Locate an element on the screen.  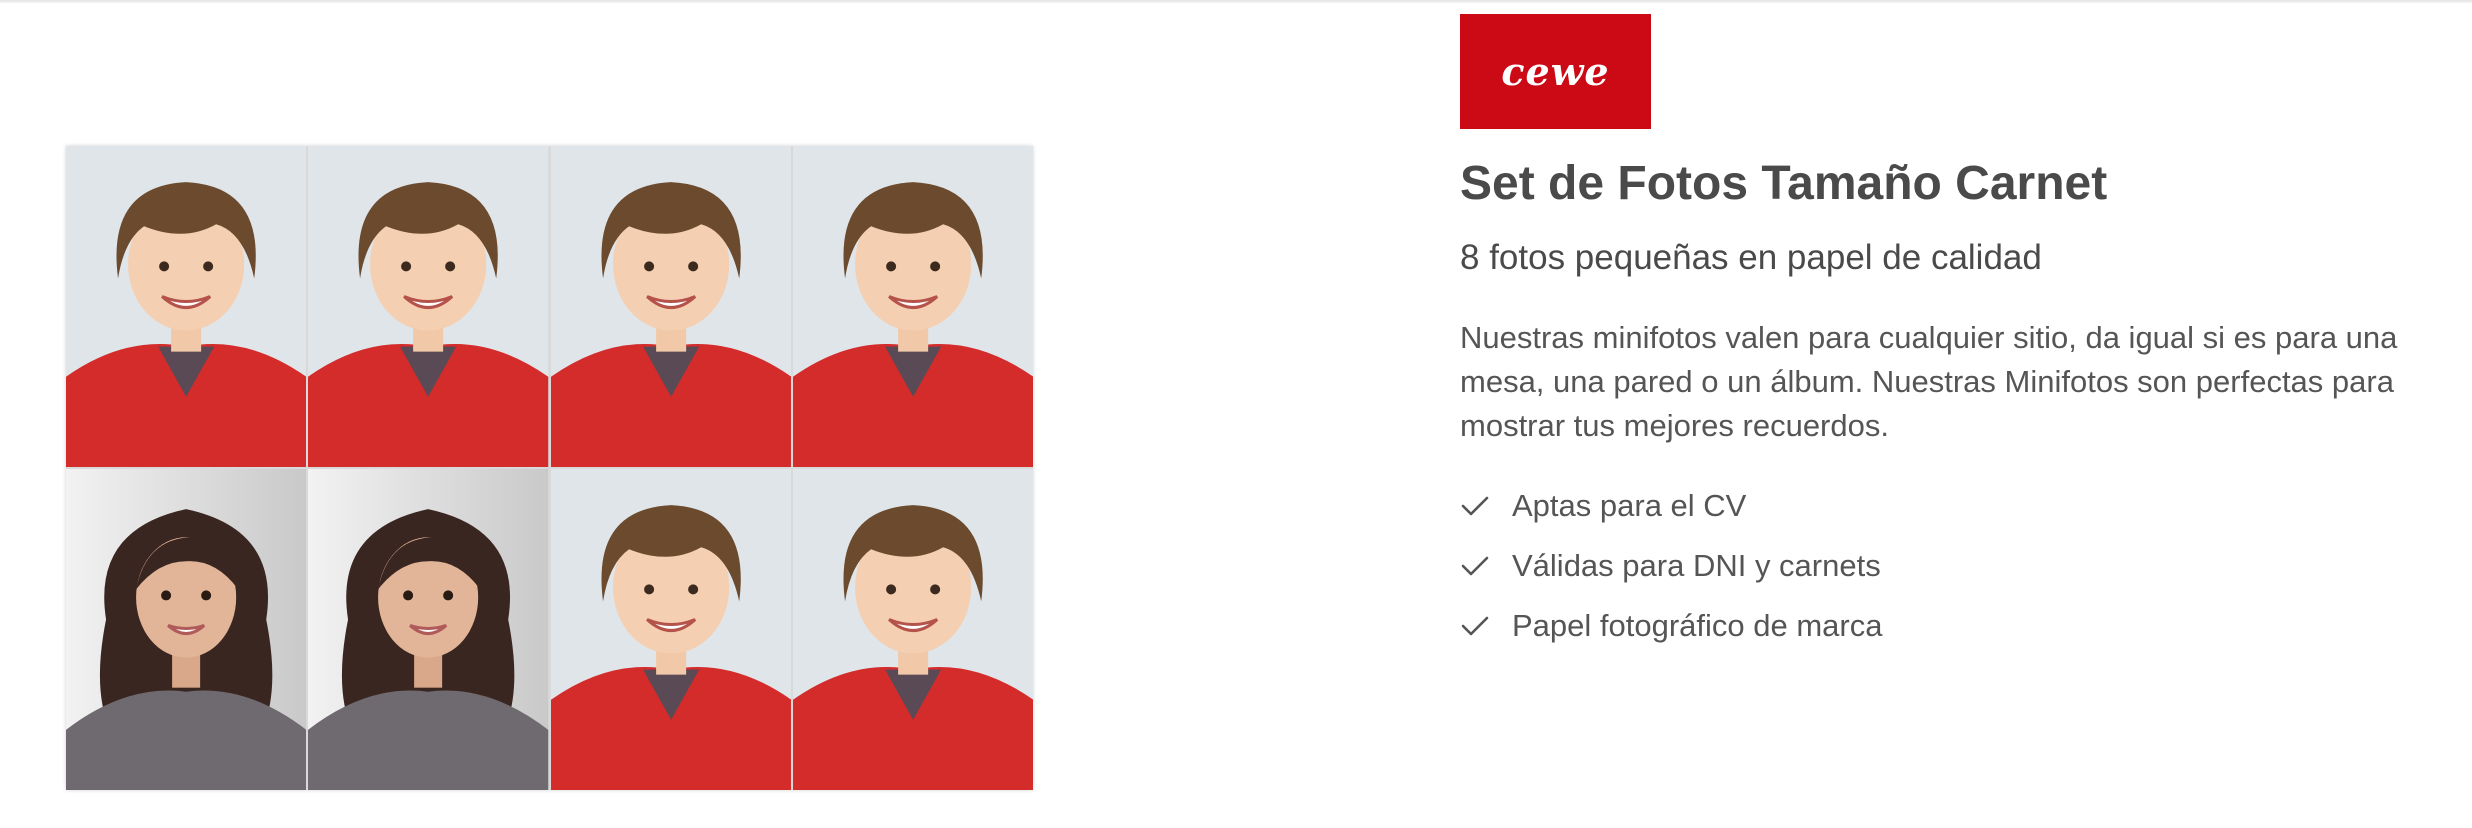
feature-label: Válidas para DNI y carnets is located at coordinates (1696, 565).